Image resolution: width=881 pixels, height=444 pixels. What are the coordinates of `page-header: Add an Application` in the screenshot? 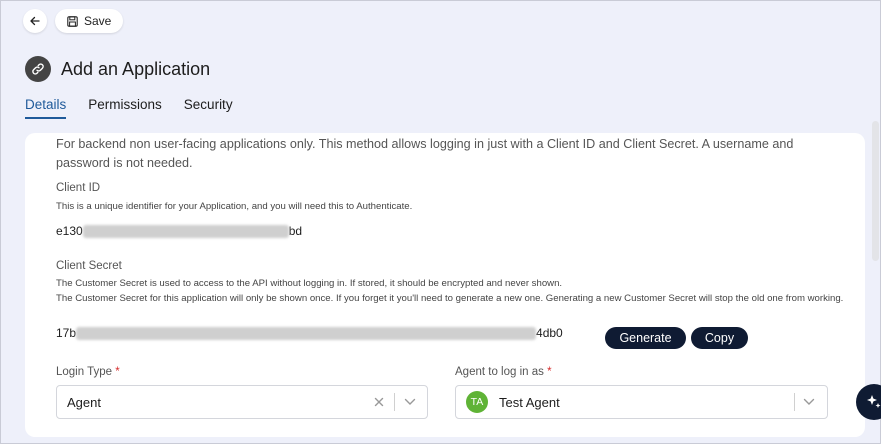 It's located at (117, 69).